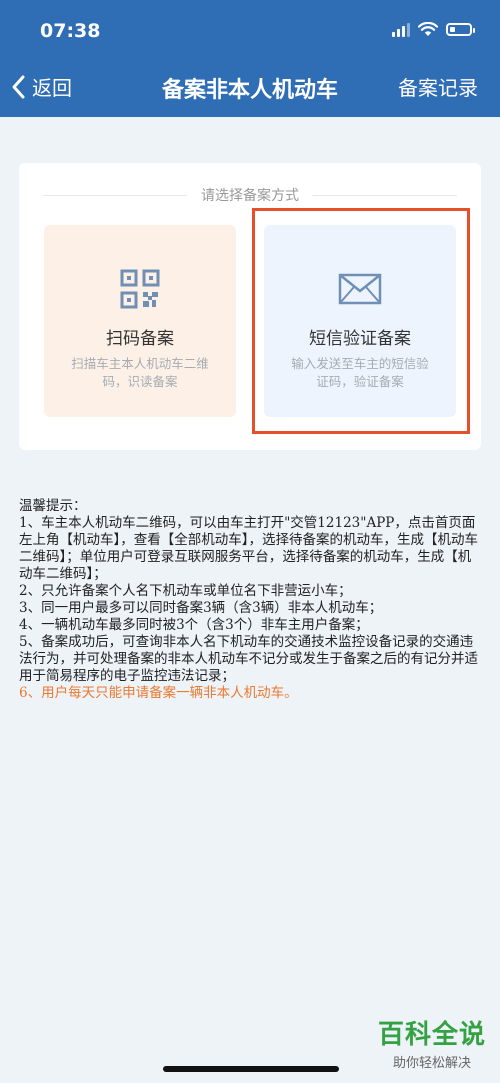  I want to click on battery-icon, so click(460, 29).